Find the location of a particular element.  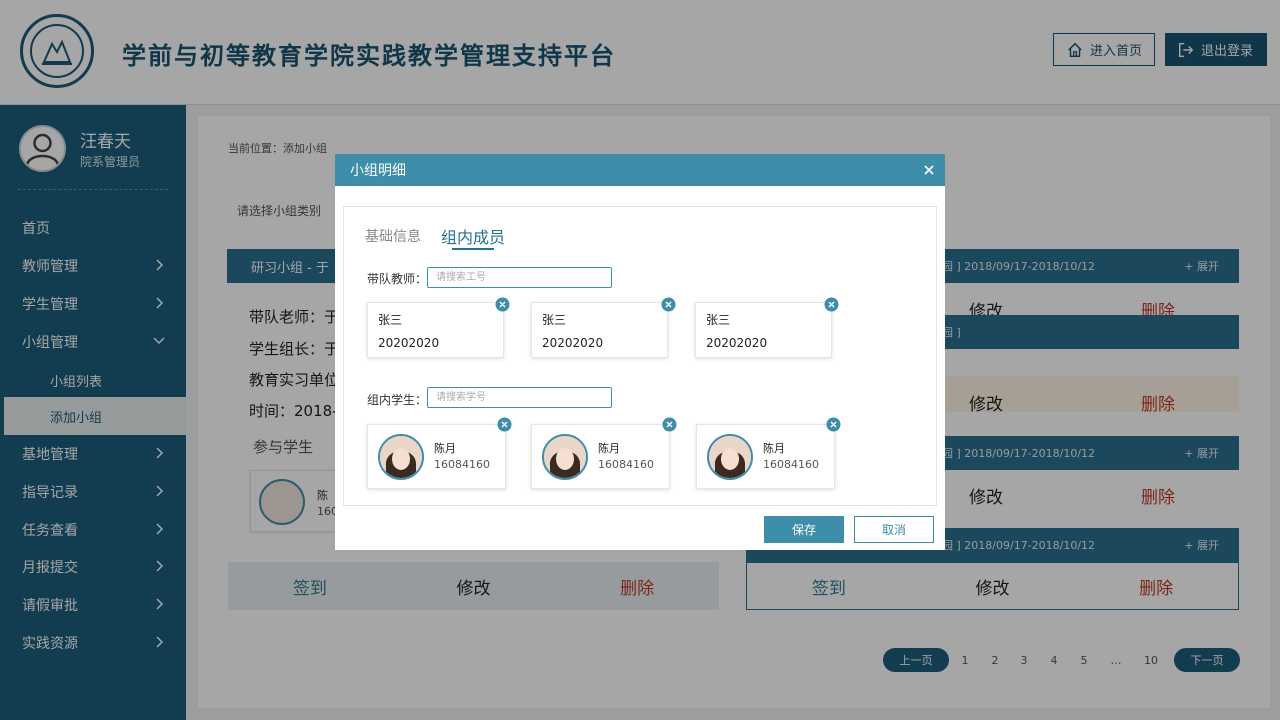

teacher-field-label: 带队教师： is located at coordinates (397, 279).